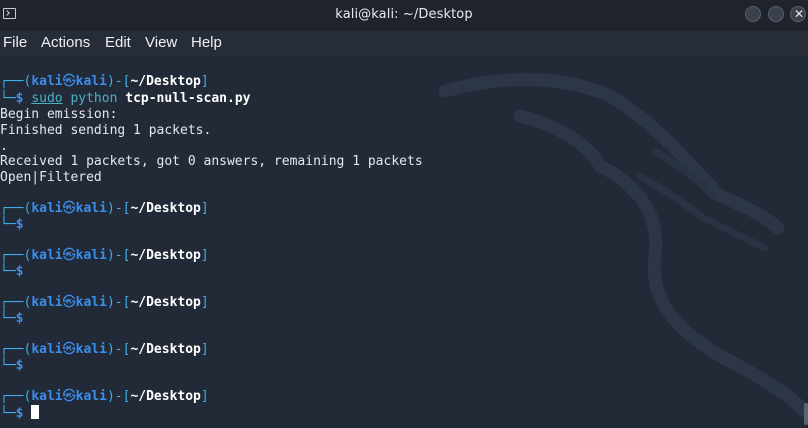  I want to click on close-icon: ✕, so click(799, 14).